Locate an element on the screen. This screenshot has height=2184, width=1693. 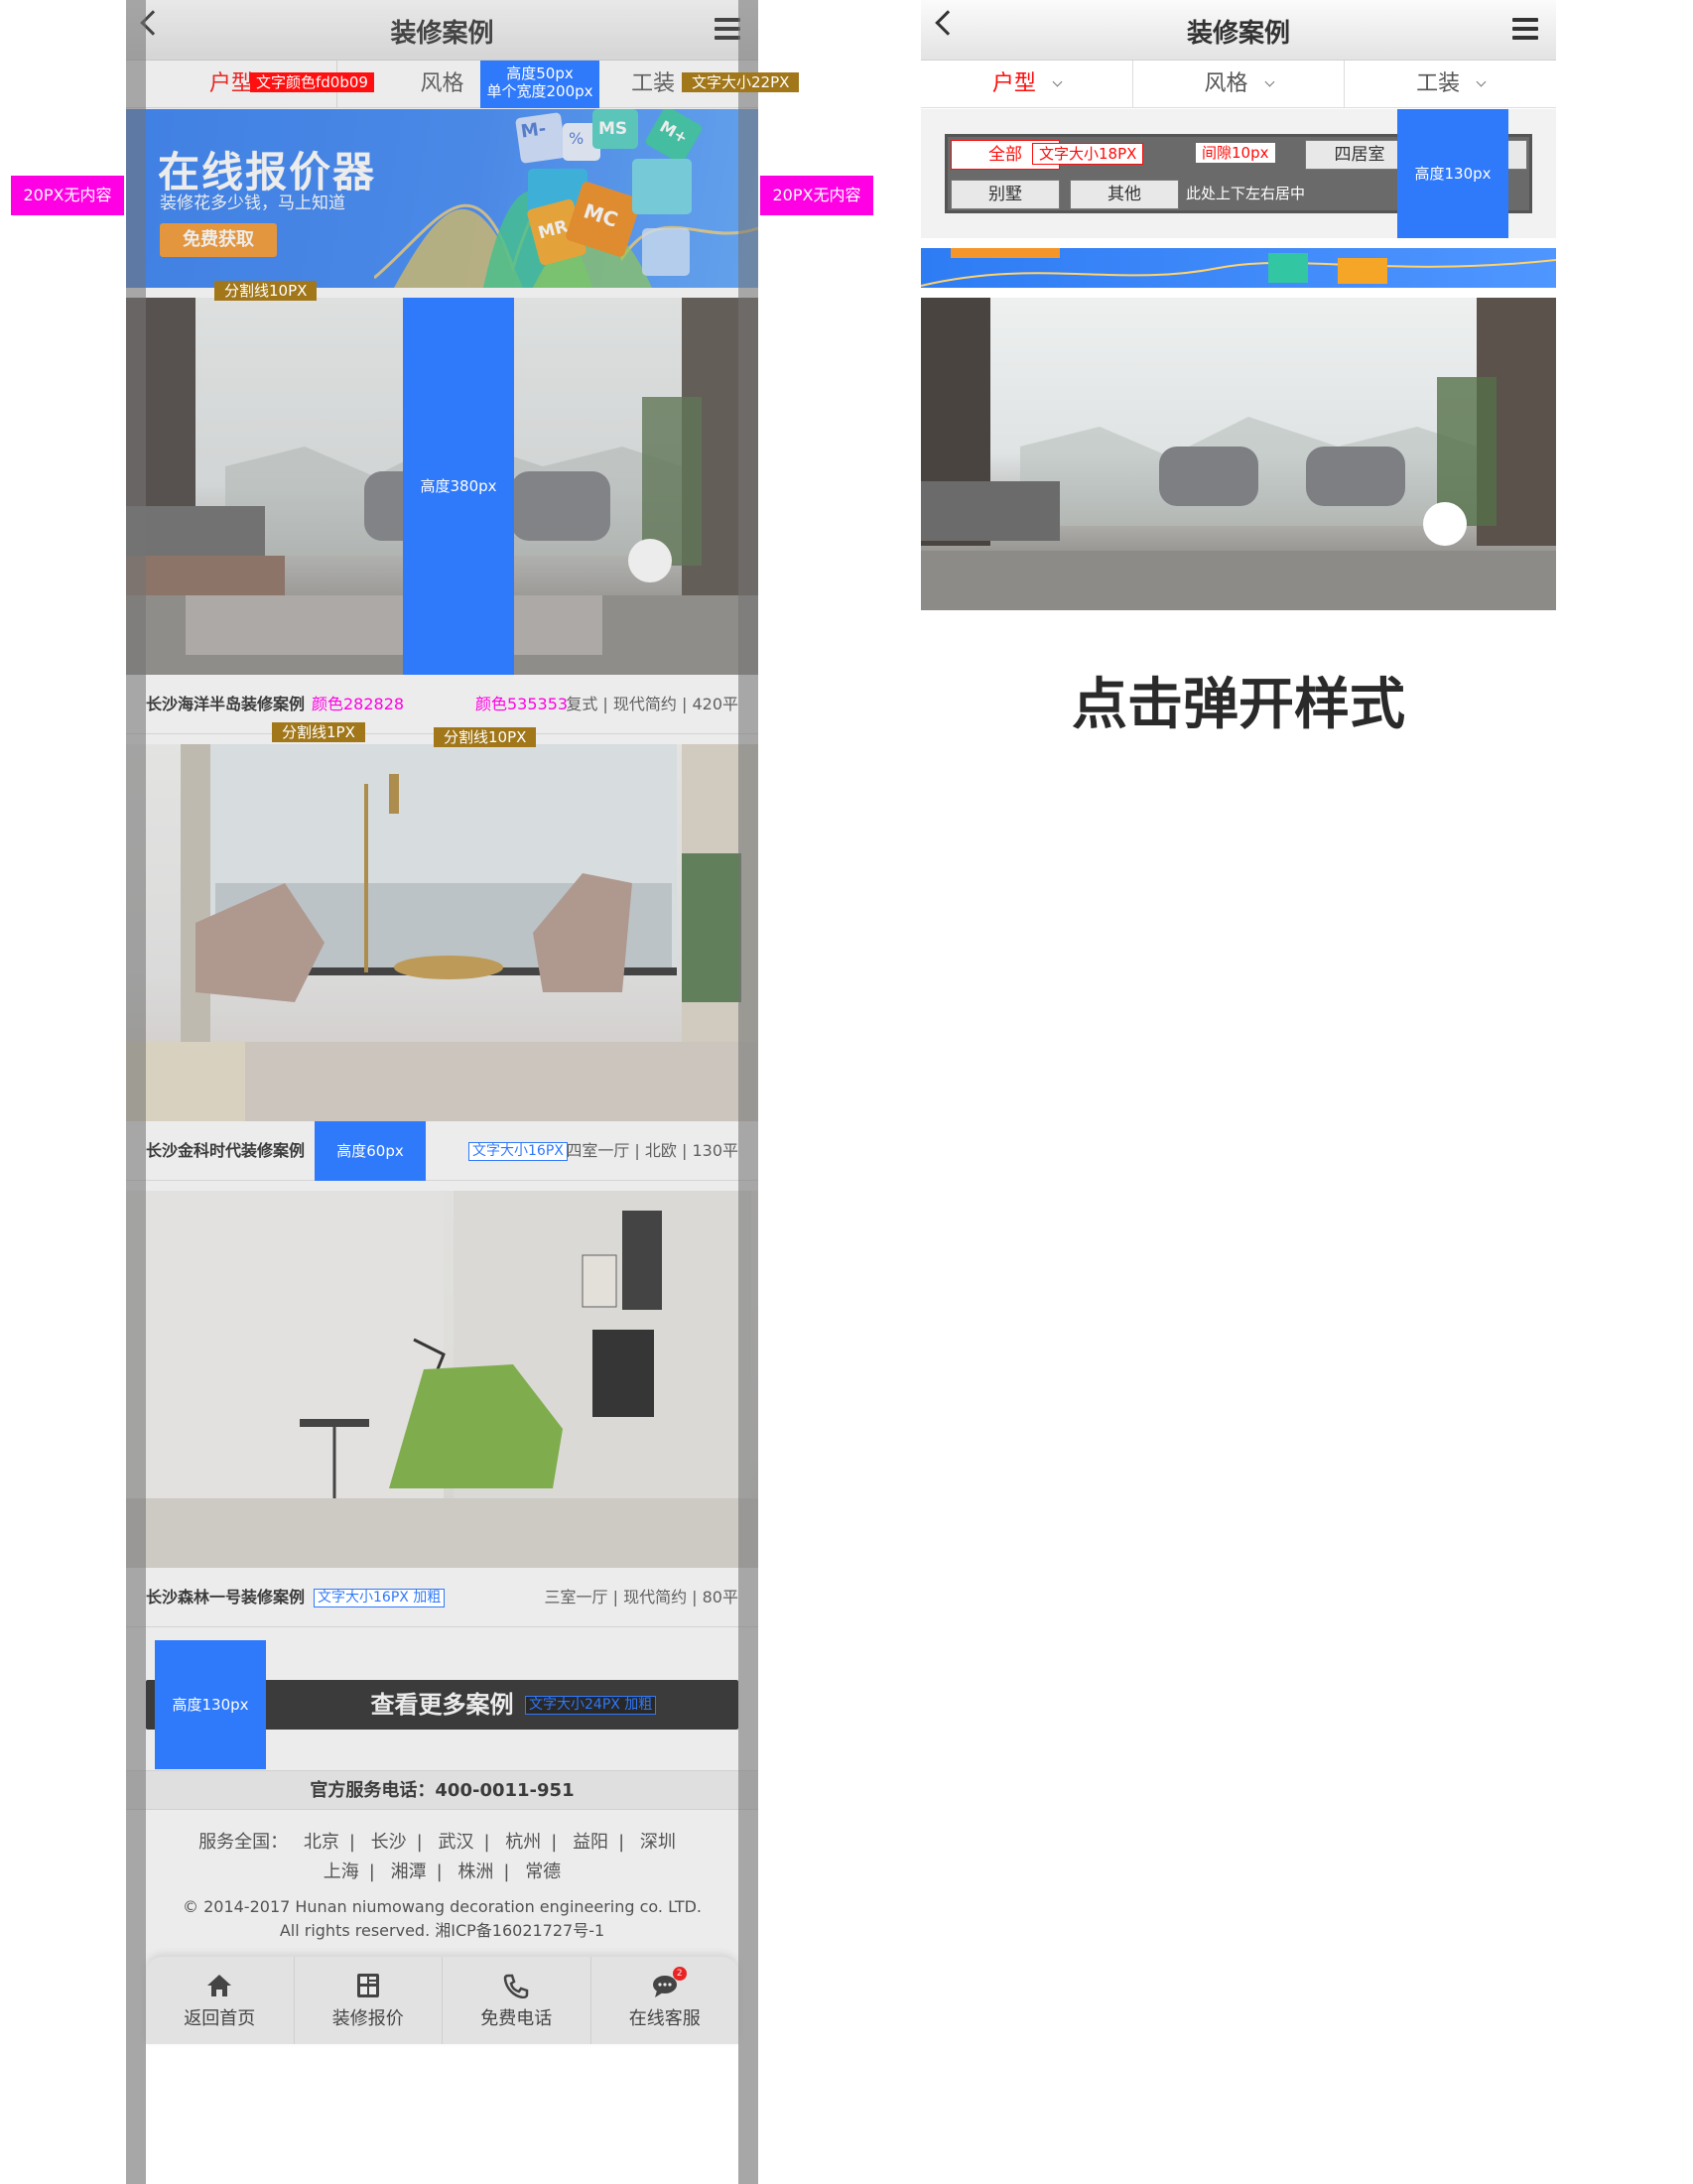
option-villa: 别墅 is located at coordinates (1006, 194).